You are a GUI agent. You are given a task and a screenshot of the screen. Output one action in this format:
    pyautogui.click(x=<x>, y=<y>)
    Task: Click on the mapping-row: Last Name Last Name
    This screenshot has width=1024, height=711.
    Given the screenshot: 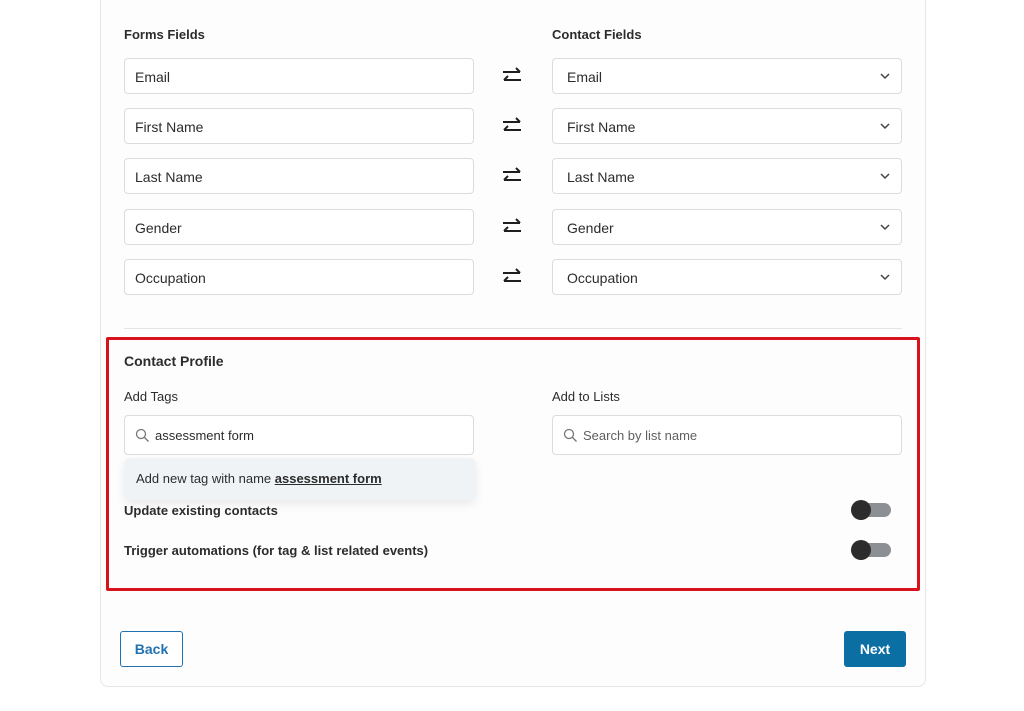 What is the action you would take?
    pyautogui.click(x=512, y=176)
    